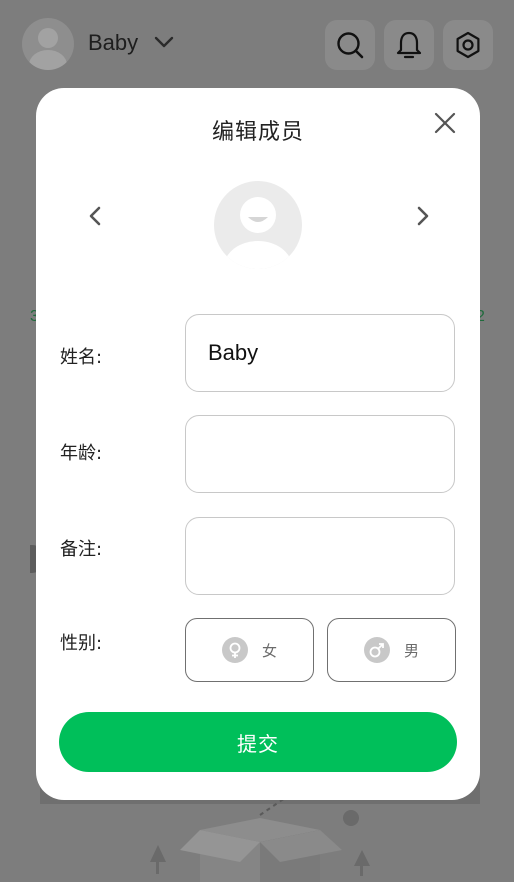  I want to click on settings-icon, so click(468, 45).